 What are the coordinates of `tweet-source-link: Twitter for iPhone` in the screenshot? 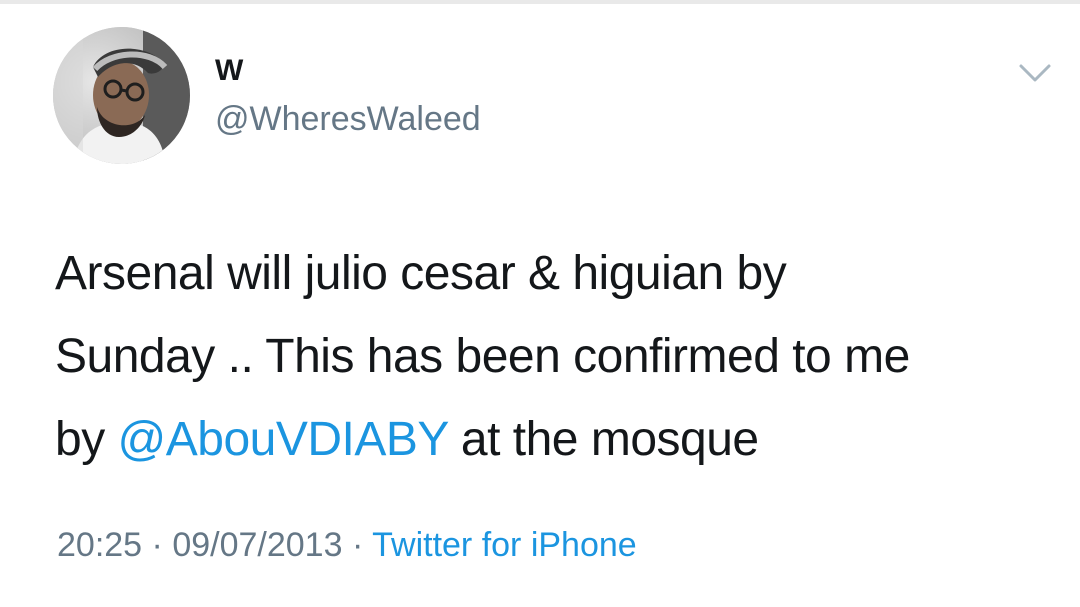 It's located at (504, 545).